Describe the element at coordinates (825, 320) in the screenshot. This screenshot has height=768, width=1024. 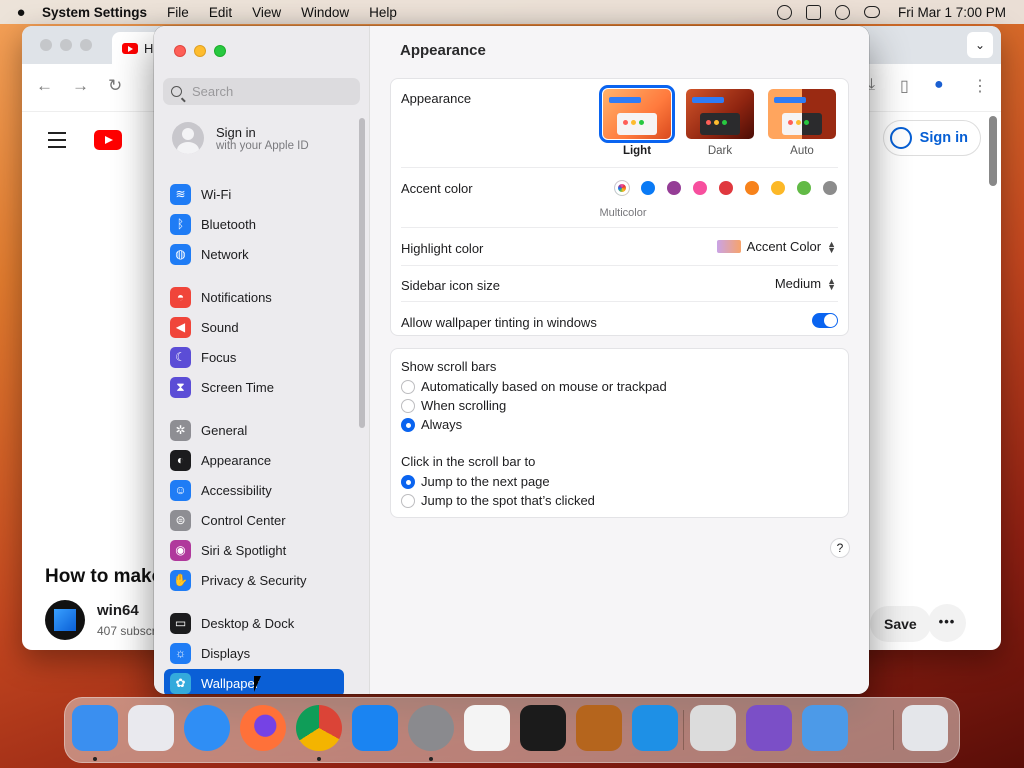
I see `wallpaper-tinting-toggle` at that location.